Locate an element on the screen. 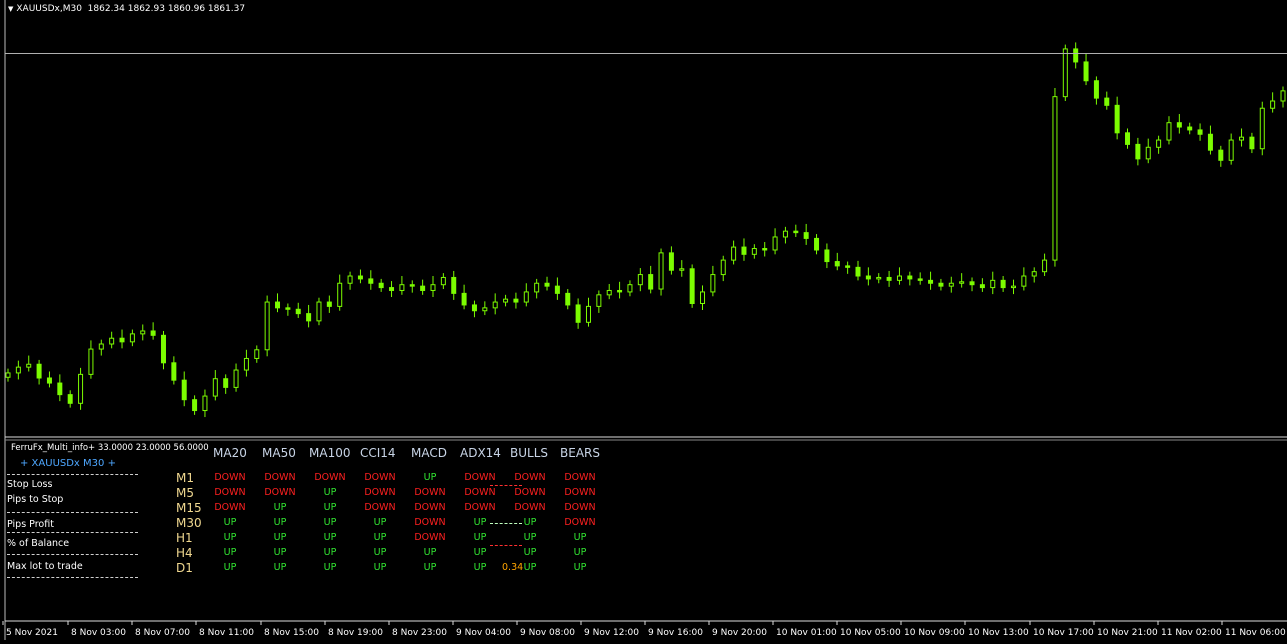  x-tick-label: 10 Nov 09:00 is located at coordinates (934, 633).